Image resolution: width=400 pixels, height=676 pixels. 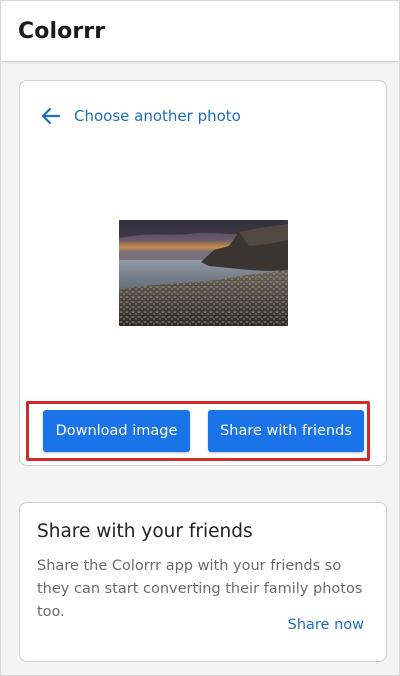 I want to click on choose-another-photo-label: Choose another photo, so click(x=157, y=116).